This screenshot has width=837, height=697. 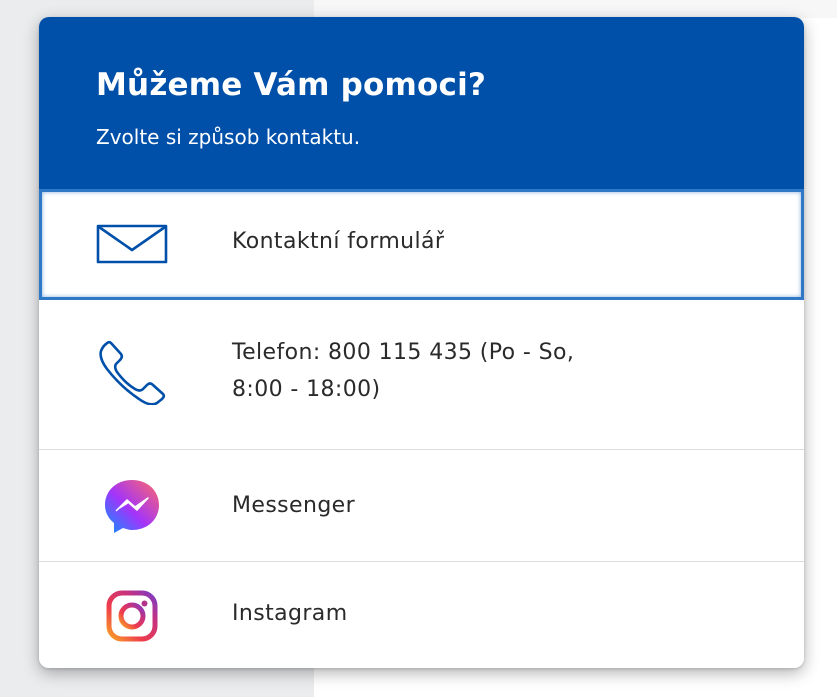 What do you see at coordinates (132, 372) in the screenshot?
I see `phone-icon` at bounding box center [132, 372].